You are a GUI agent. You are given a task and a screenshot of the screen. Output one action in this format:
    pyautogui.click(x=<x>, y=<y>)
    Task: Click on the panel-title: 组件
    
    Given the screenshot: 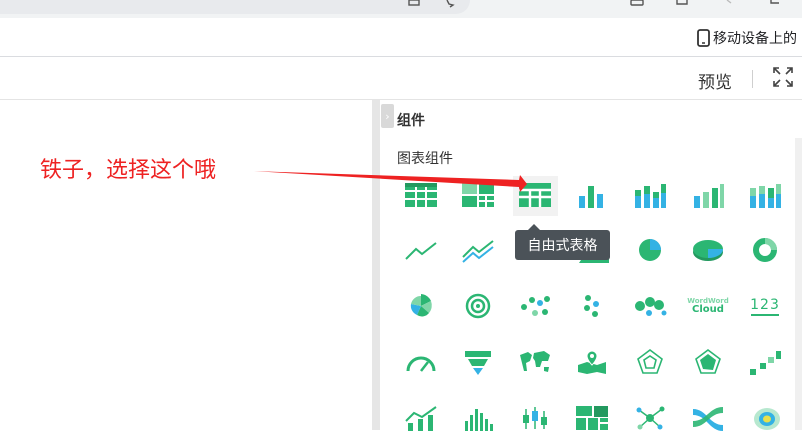 What is the action you would take?
    pyautogui.click(x=411, y=121)
    